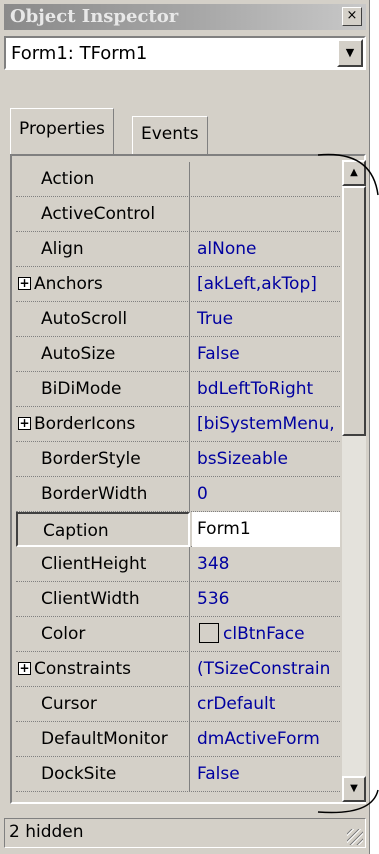 This screenshot has width=379, height=854. Describe the element at coordinates (266, 564) in the screenshot. I see `property-value: 348` at that location.